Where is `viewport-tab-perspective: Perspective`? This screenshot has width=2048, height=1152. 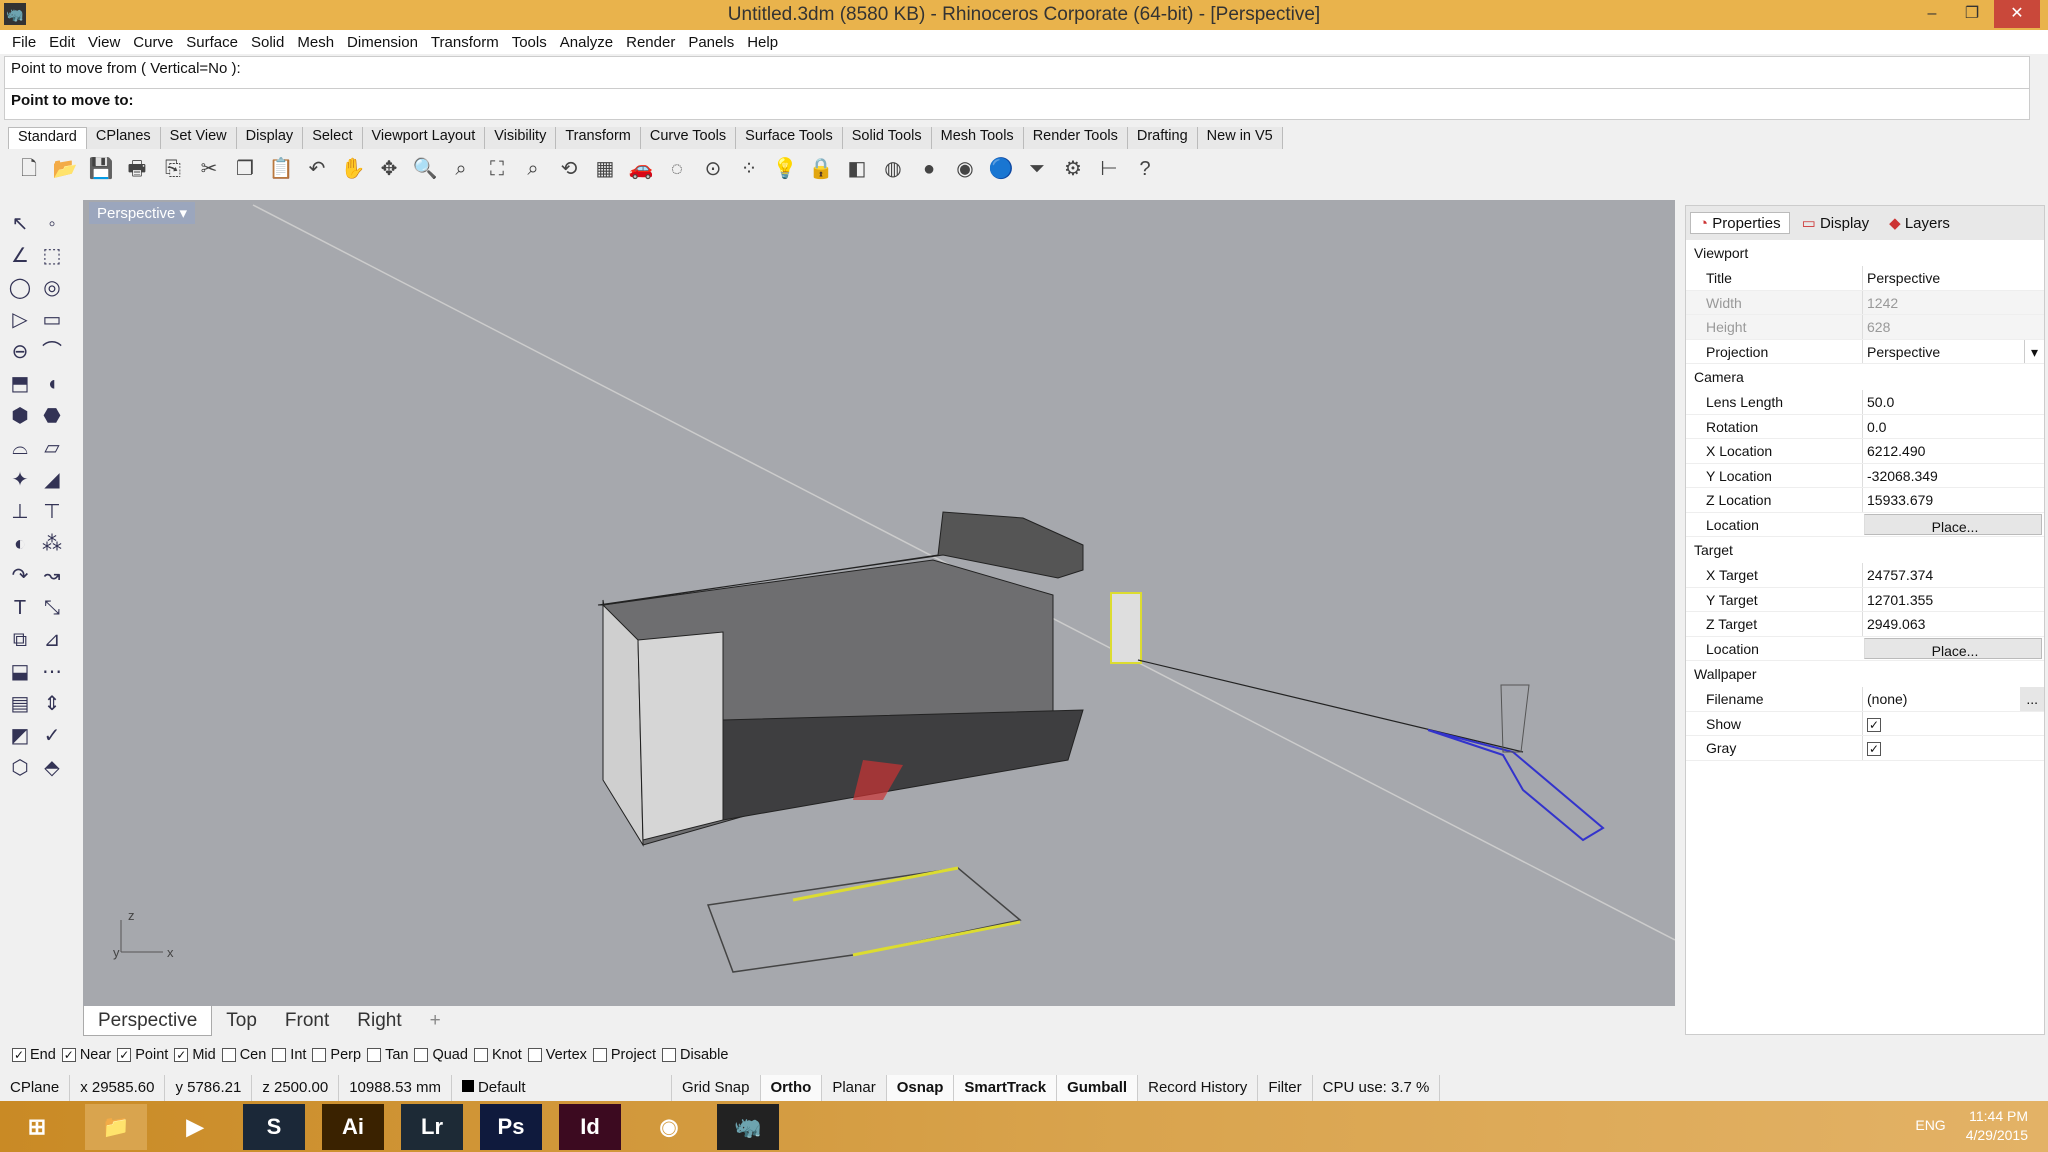 viewport-tab-perspective: Perspective is located at coordinates (148, 1021).